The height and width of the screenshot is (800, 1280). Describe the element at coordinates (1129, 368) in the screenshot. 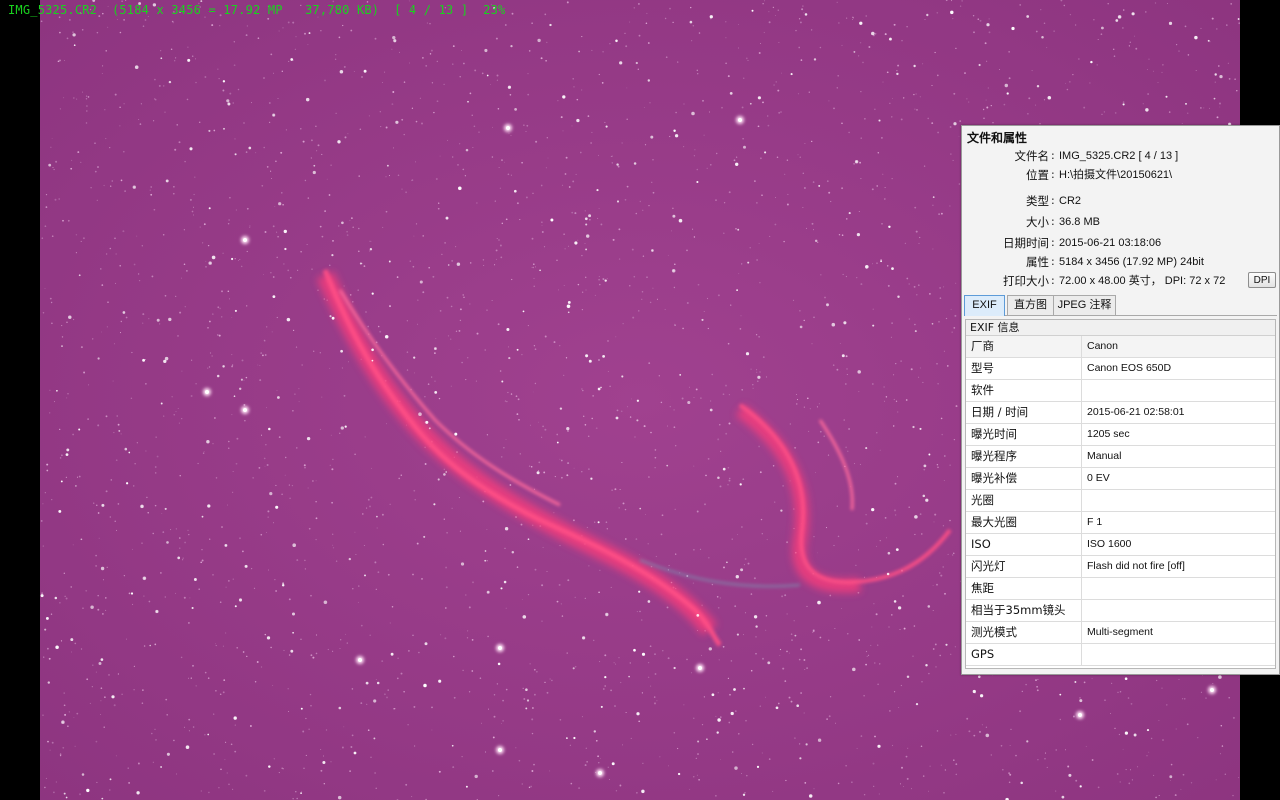

I see `exif-value: Canon EOS 650D` at that location.